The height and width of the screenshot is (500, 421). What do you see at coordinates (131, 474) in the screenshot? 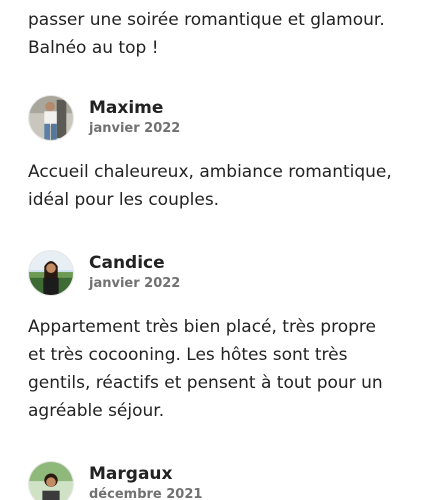
I see `reviewer-name: Margaux` at bounding box center [131, 474].